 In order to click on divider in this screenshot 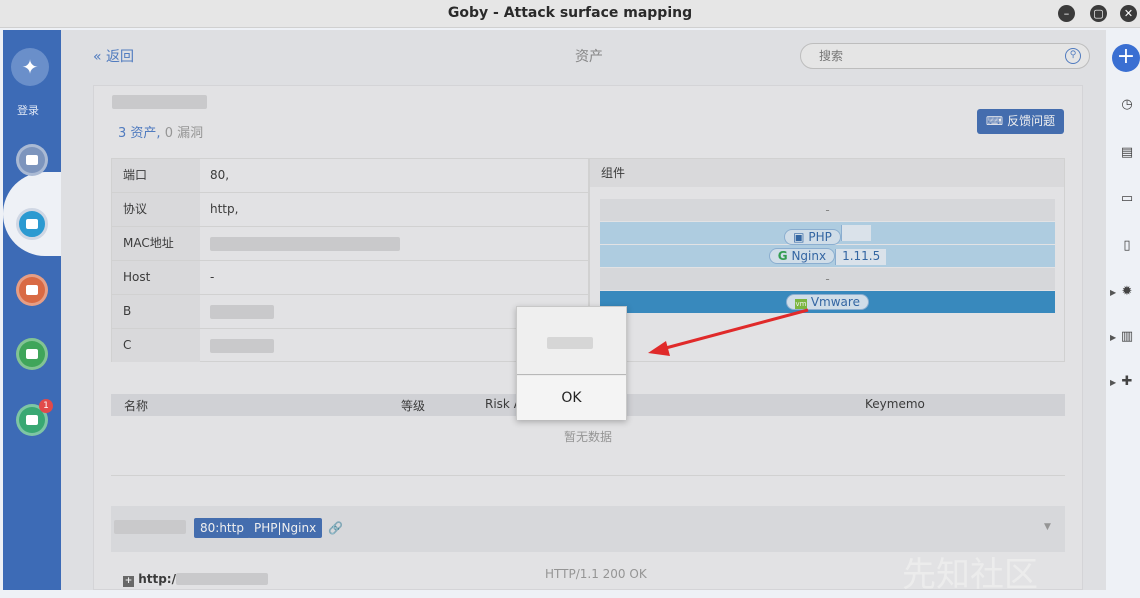, I will do `click(588, 475)`.